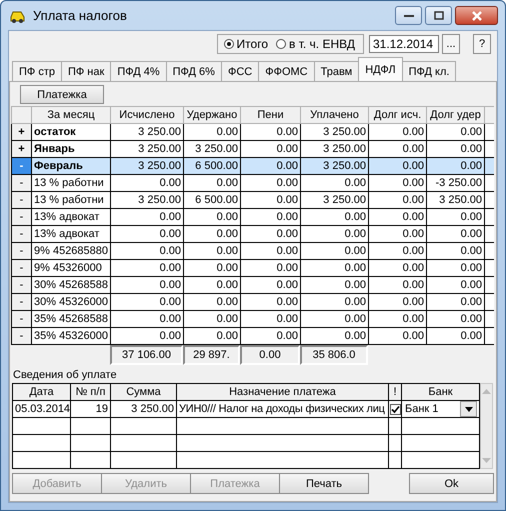  I want to click on section-title: Сведения об уплате, so click(65, 375).